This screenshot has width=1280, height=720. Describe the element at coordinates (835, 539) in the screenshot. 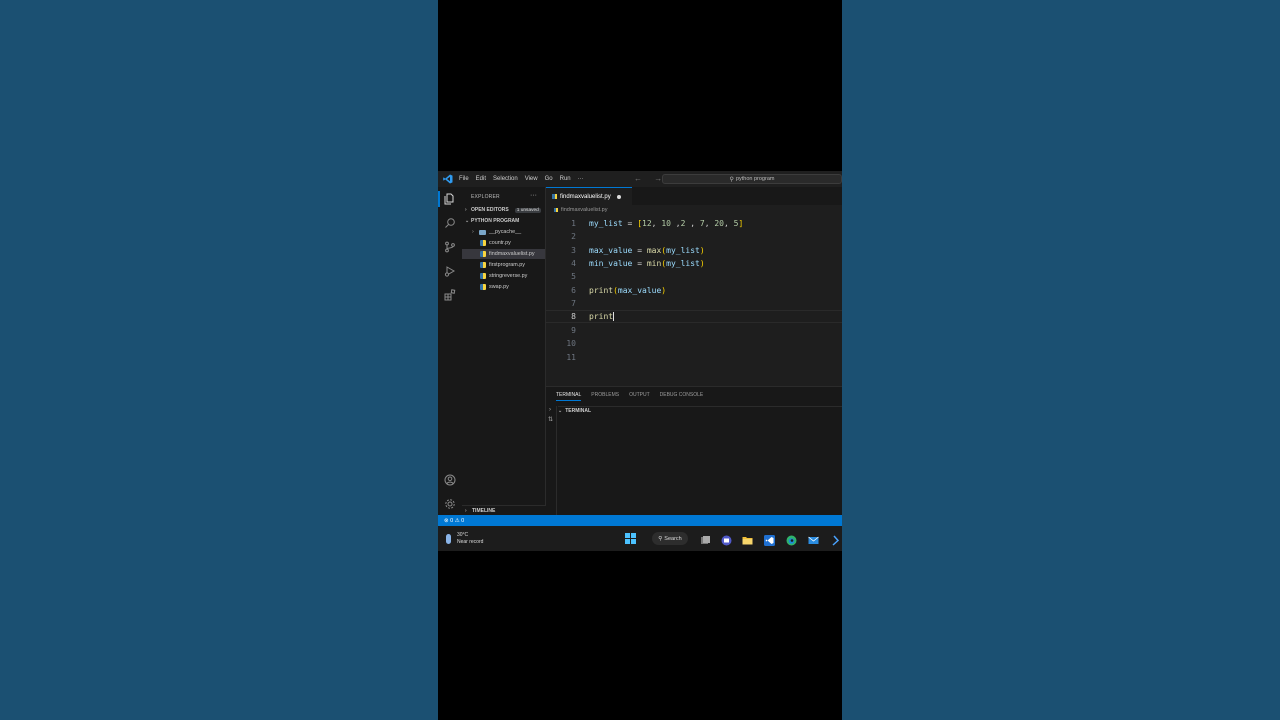

I see `powershell-icon` at that location.